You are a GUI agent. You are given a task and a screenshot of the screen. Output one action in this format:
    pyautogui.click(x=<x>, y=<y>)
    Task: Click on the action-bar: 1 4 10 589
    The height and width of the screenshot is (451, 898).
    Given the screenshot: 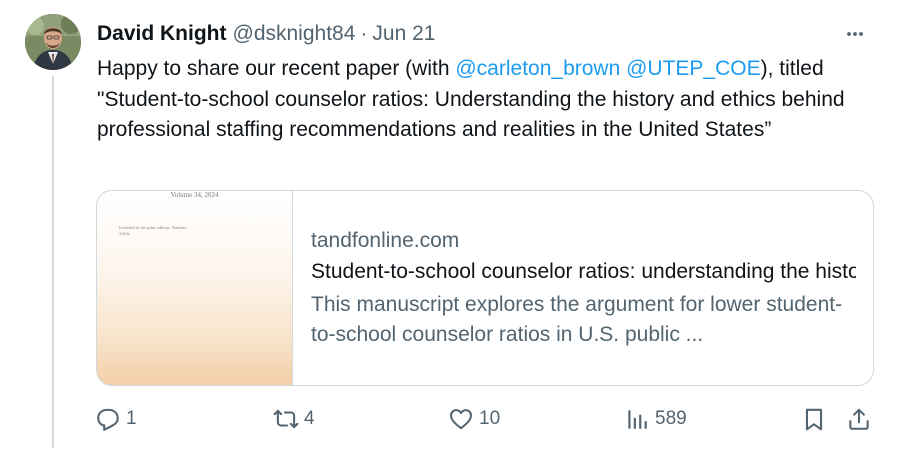 What is the action you would take?
    pyautogui.click(x=486, y=419)
    